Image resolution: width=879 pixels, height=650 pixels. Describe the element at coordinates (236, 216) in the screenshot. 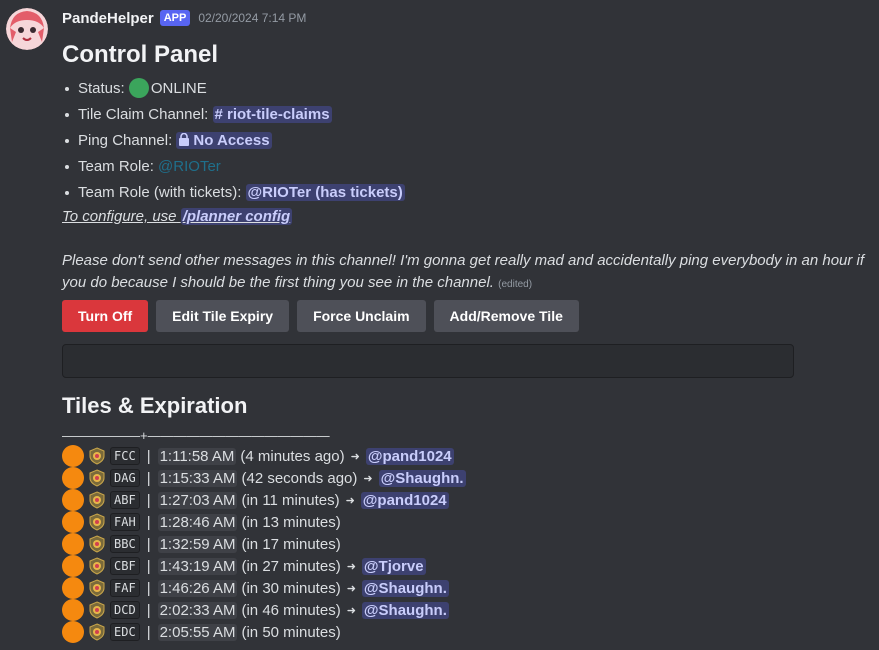

I see `configure-command: /planner config` at that location.